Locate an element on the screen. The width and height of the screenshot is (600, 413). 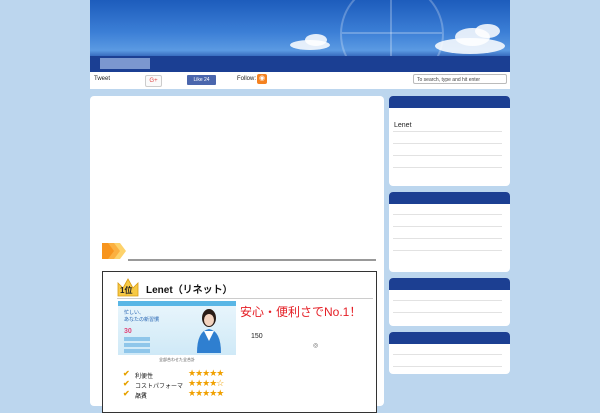
ranking-title: Lenet（リネット） is located at coordinates (189, 288).